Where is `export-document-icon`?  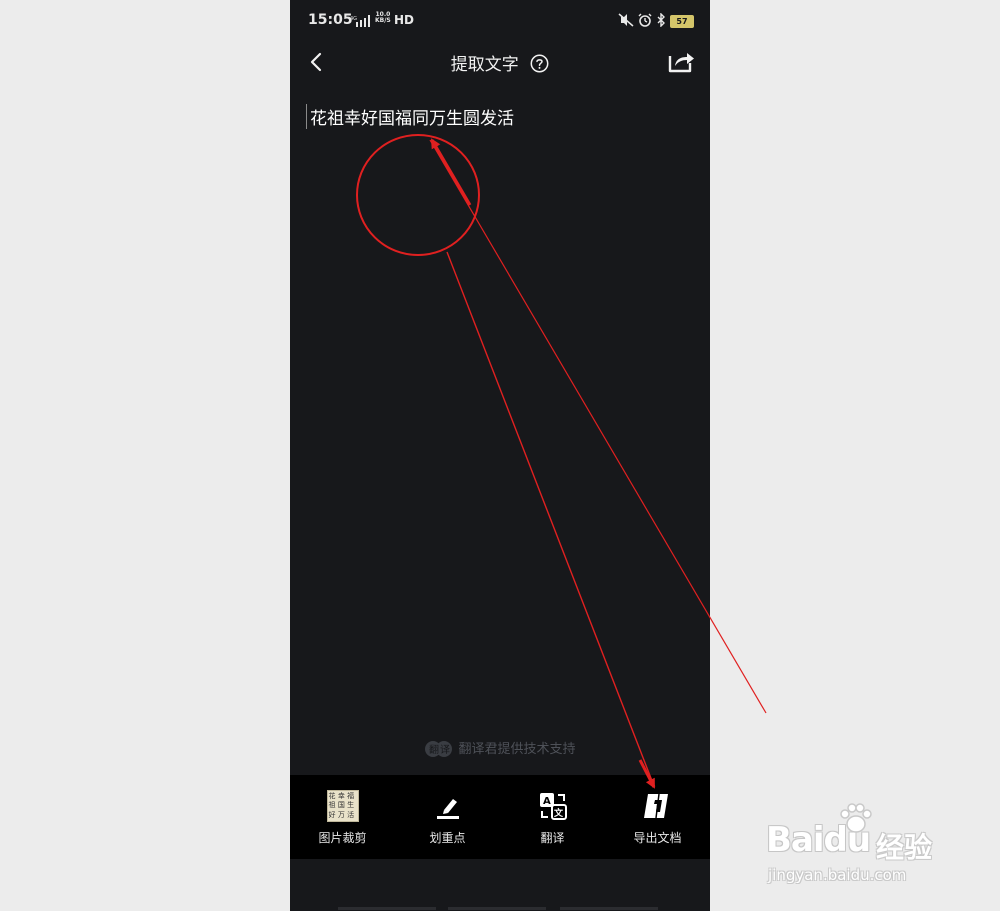 export-document-icon is located at coordinates (658, 806).